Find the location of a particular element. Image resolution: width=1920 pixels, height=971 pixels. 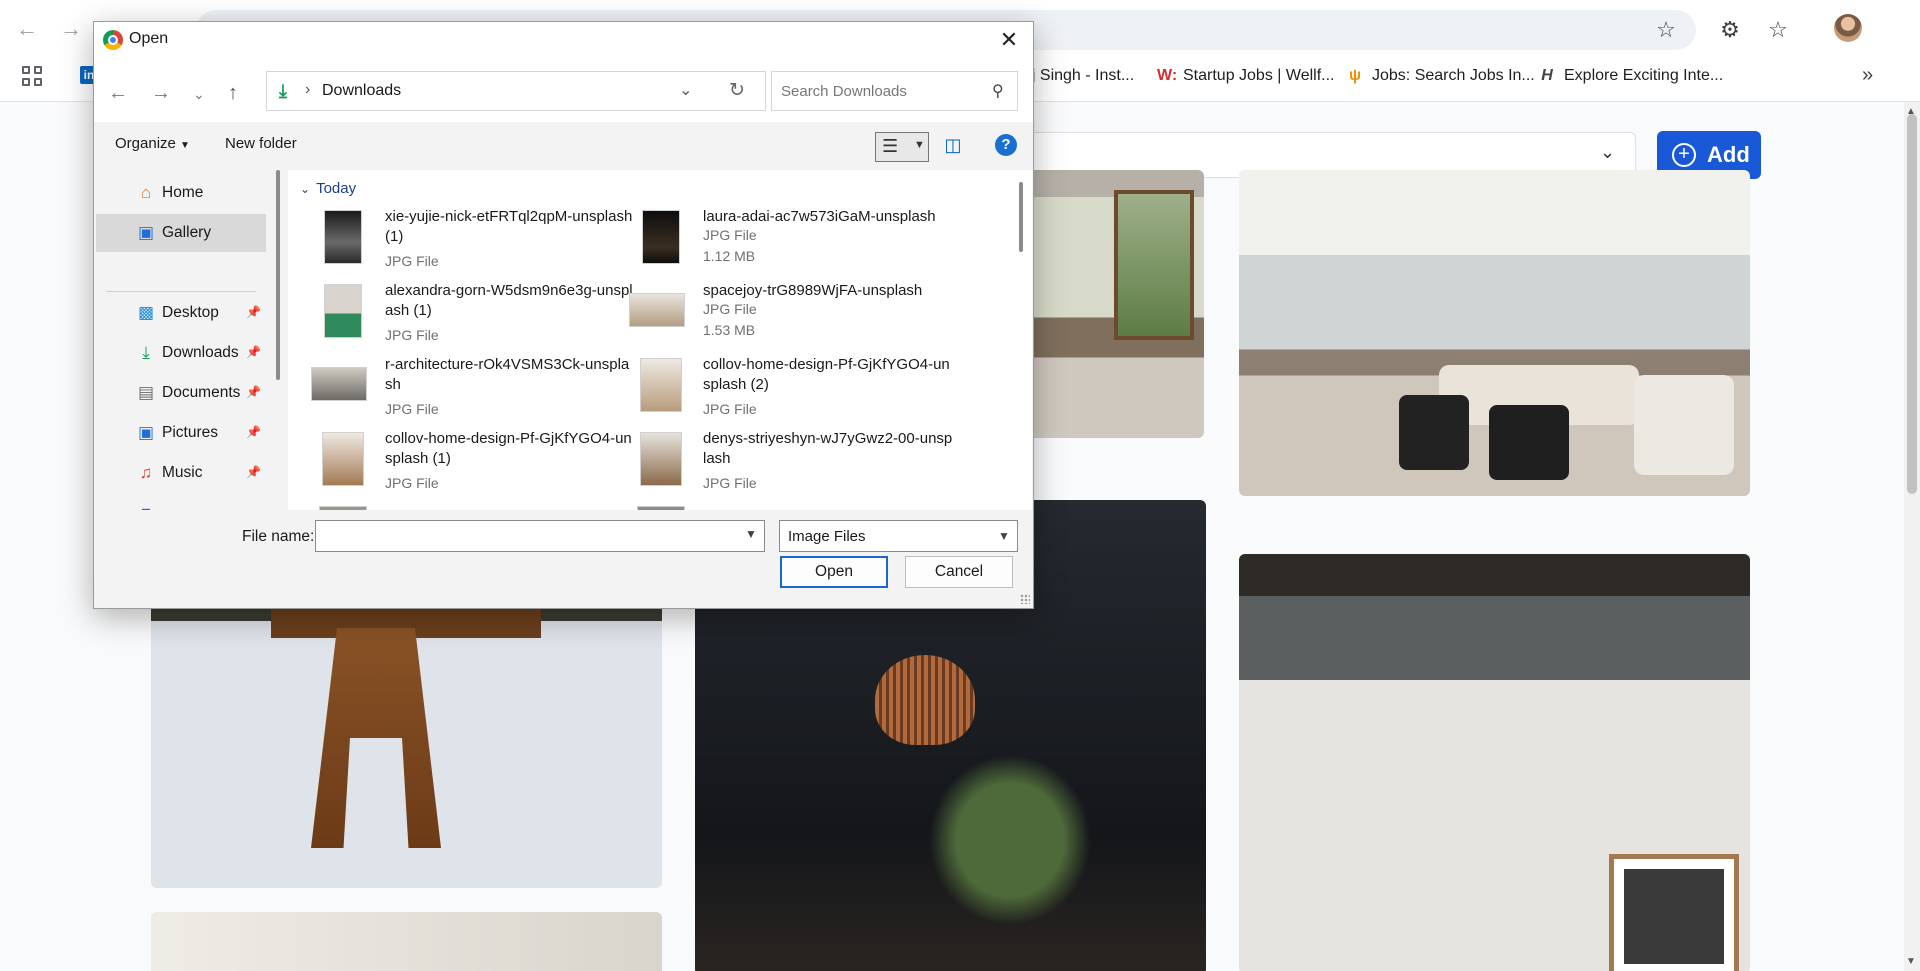

nav-item-label: Home is located at coordinates (183, 192).